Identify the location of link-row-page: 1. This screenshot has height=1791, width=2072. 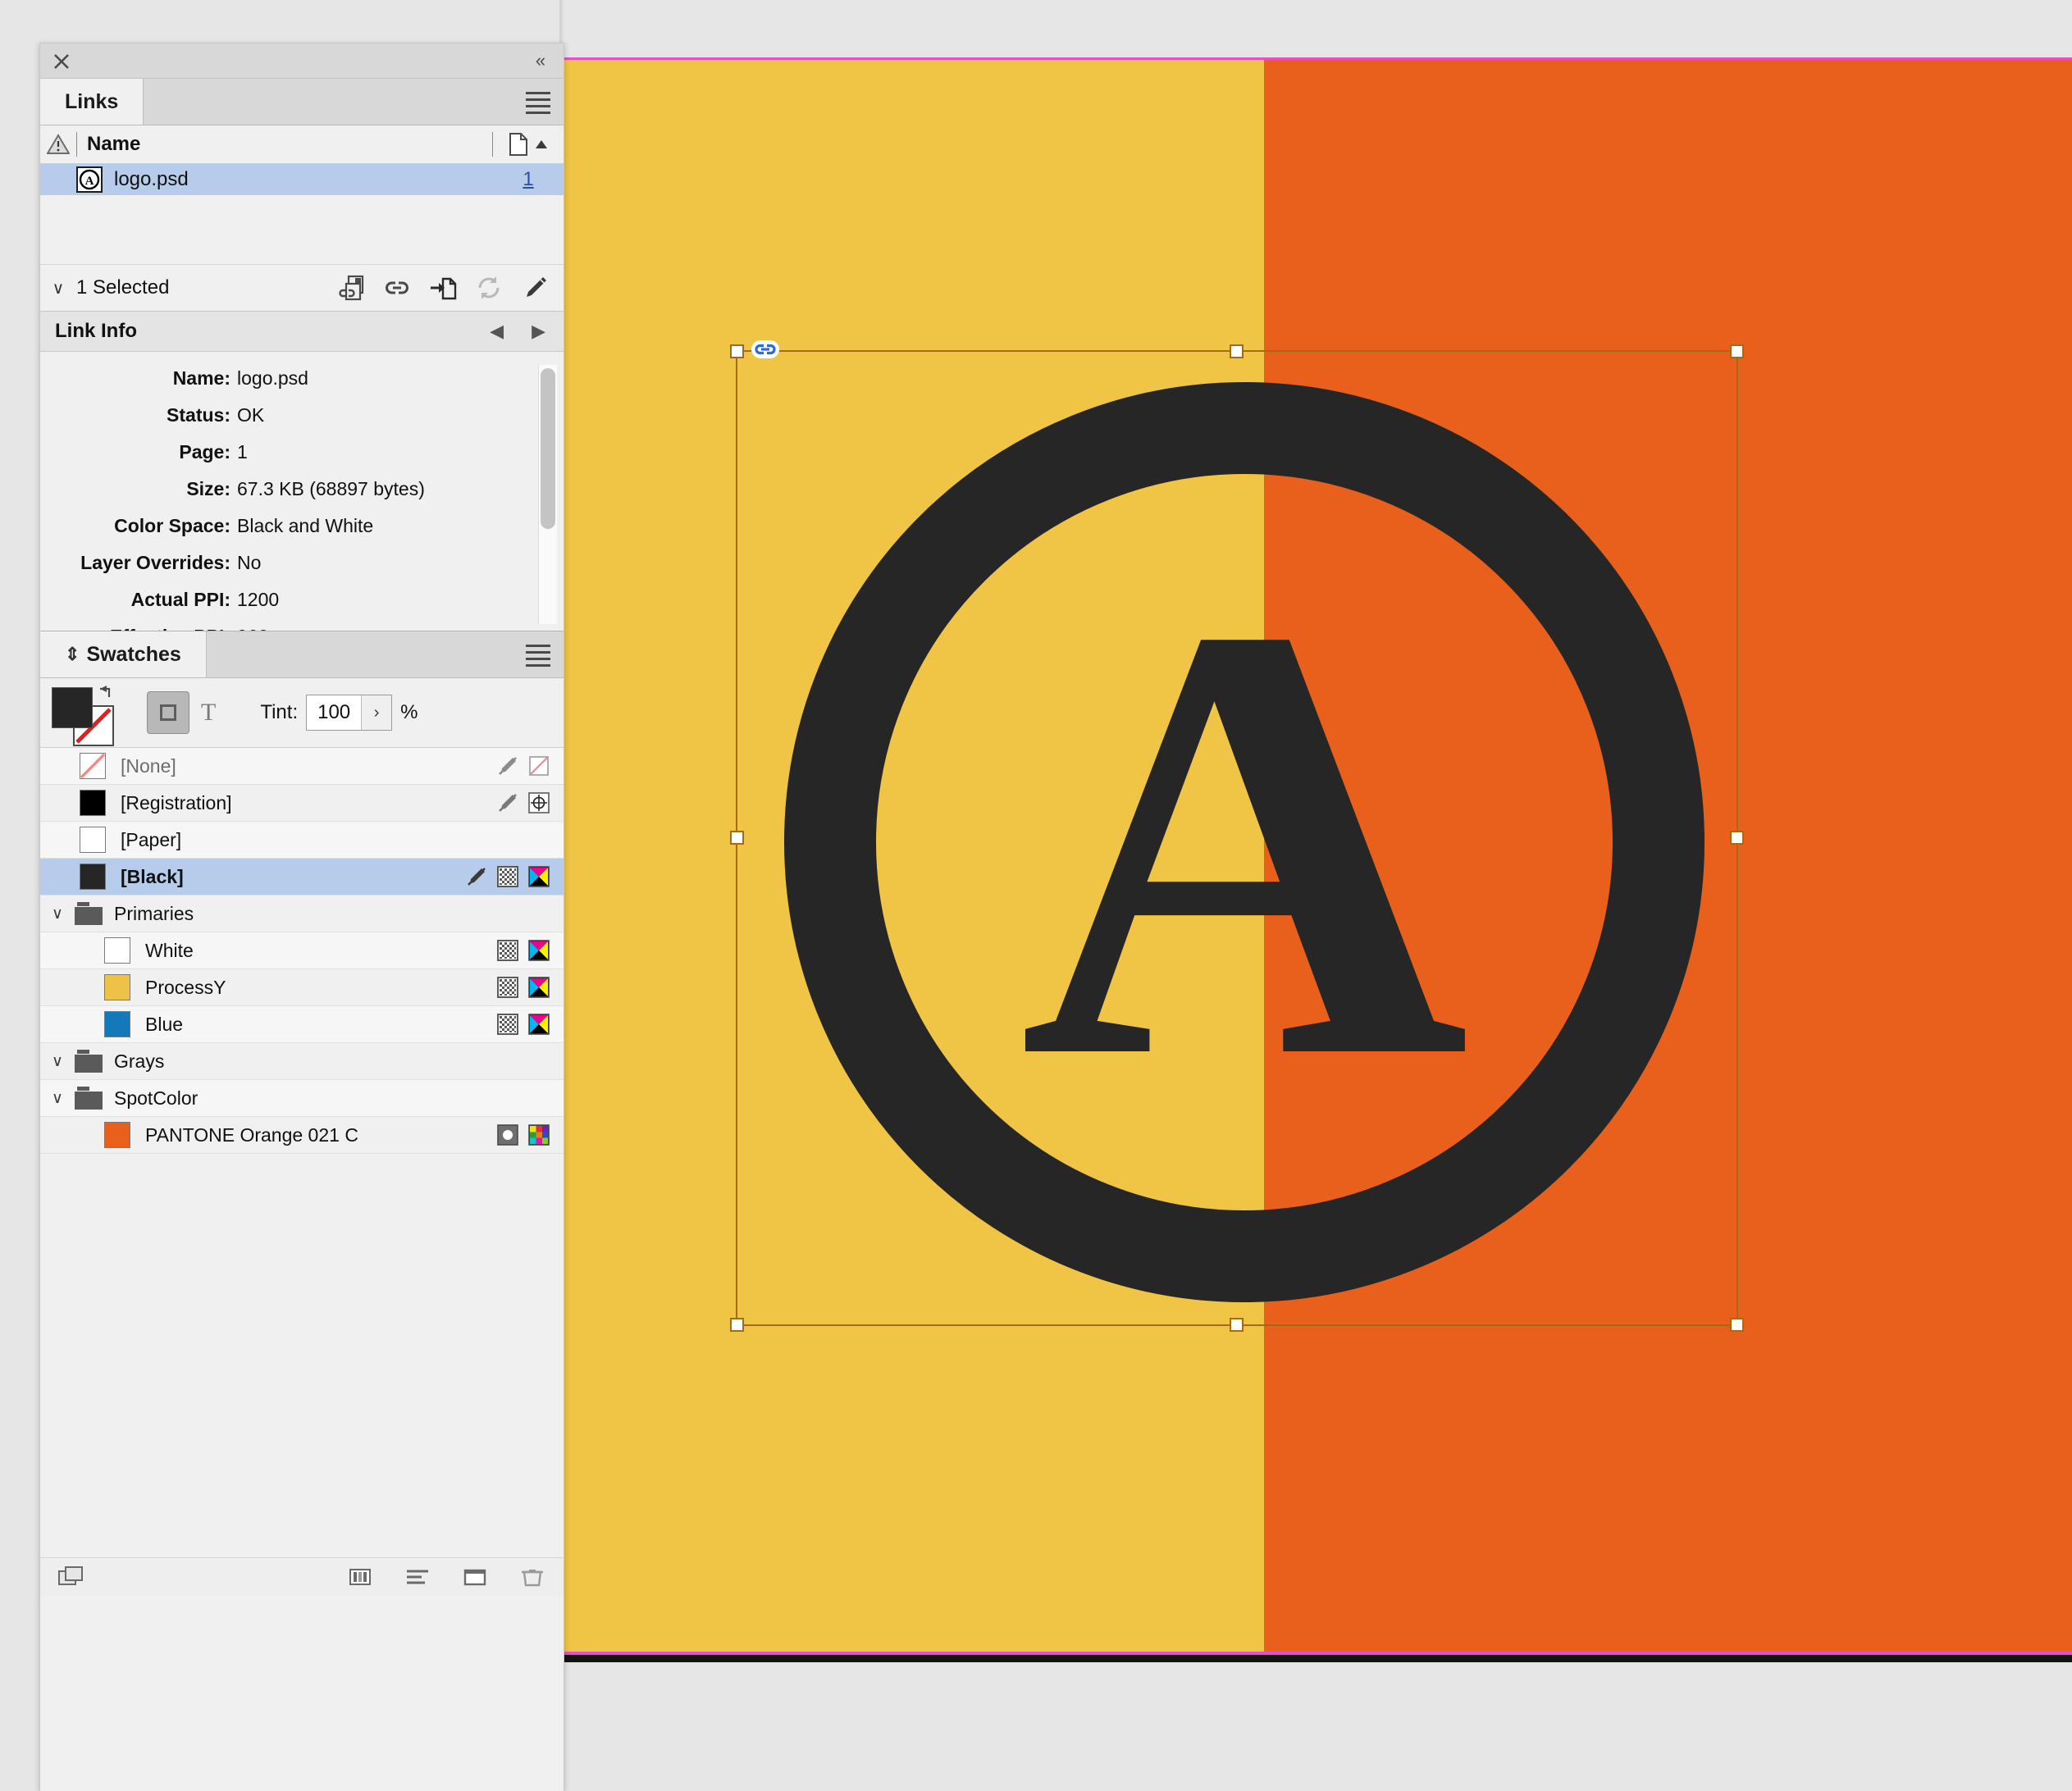
(528, 179).